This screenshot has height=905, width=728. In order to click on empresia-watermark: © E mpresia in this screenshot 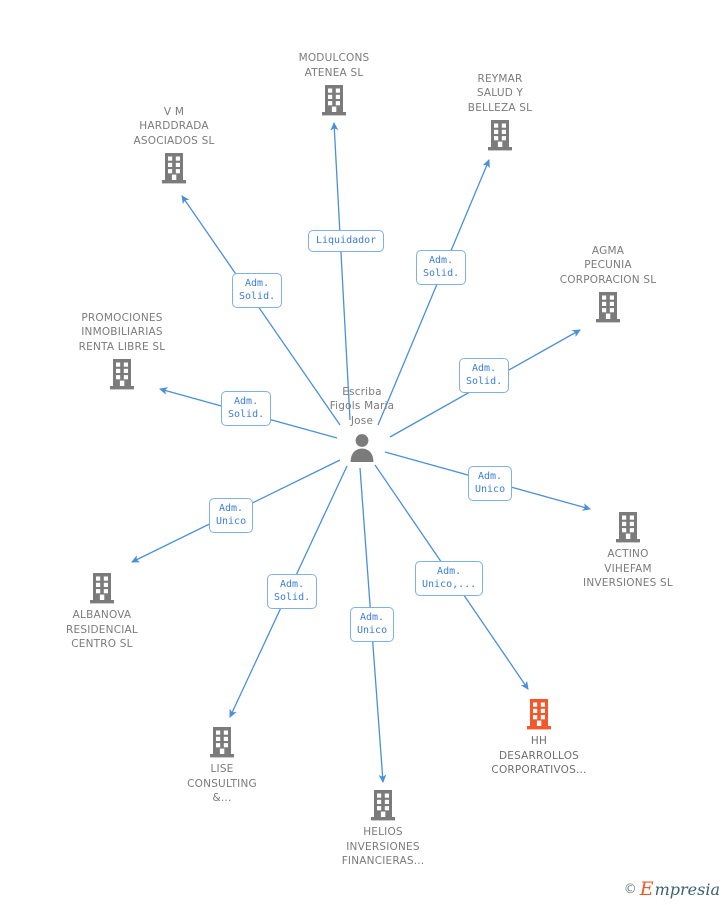, I will do `click(672, 889)`.